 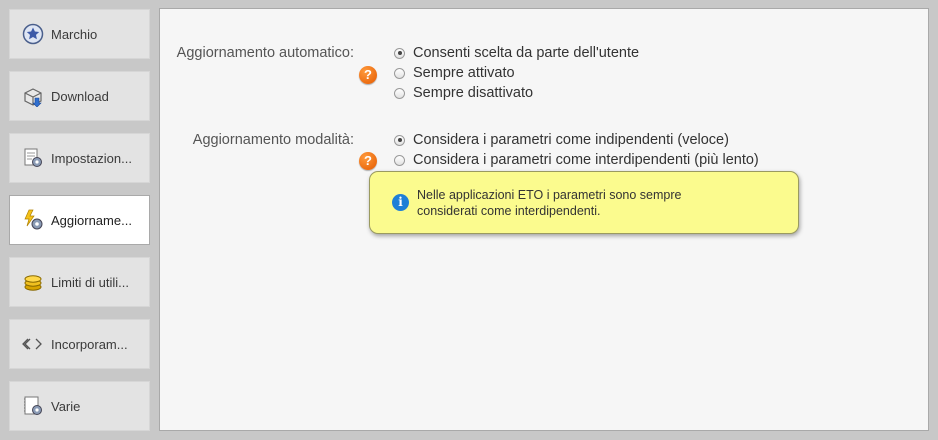 I want to click on download-box-icon, so click(x=33, y=96).